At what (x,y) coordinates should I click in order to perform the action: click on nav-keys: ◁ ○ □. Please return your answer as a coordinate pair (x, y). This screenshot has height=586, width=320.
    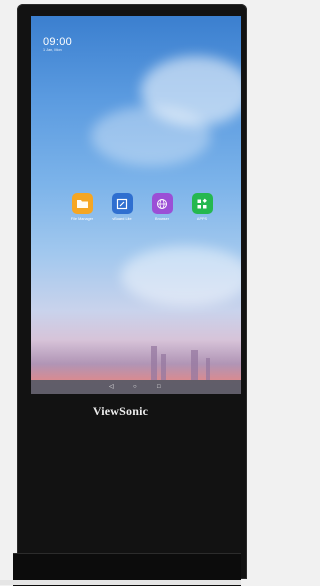
    Looking at the image, I should click on (137, 387).